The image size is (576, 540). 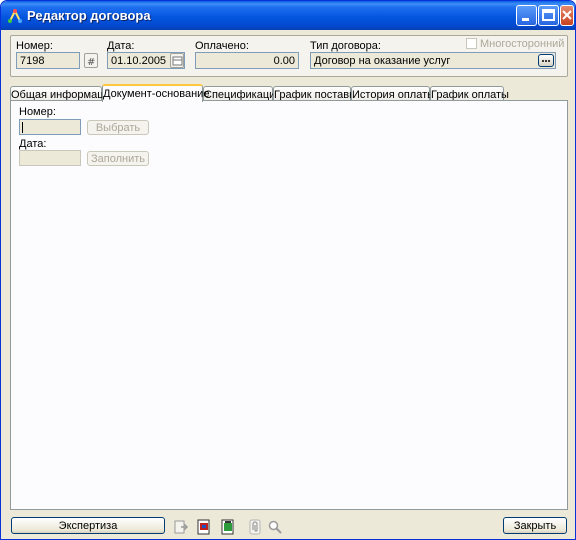 What do you see at coordinates (34, 46) in the screenshot?
I see `number-label: Номер:` at bounding box center [34, 46].